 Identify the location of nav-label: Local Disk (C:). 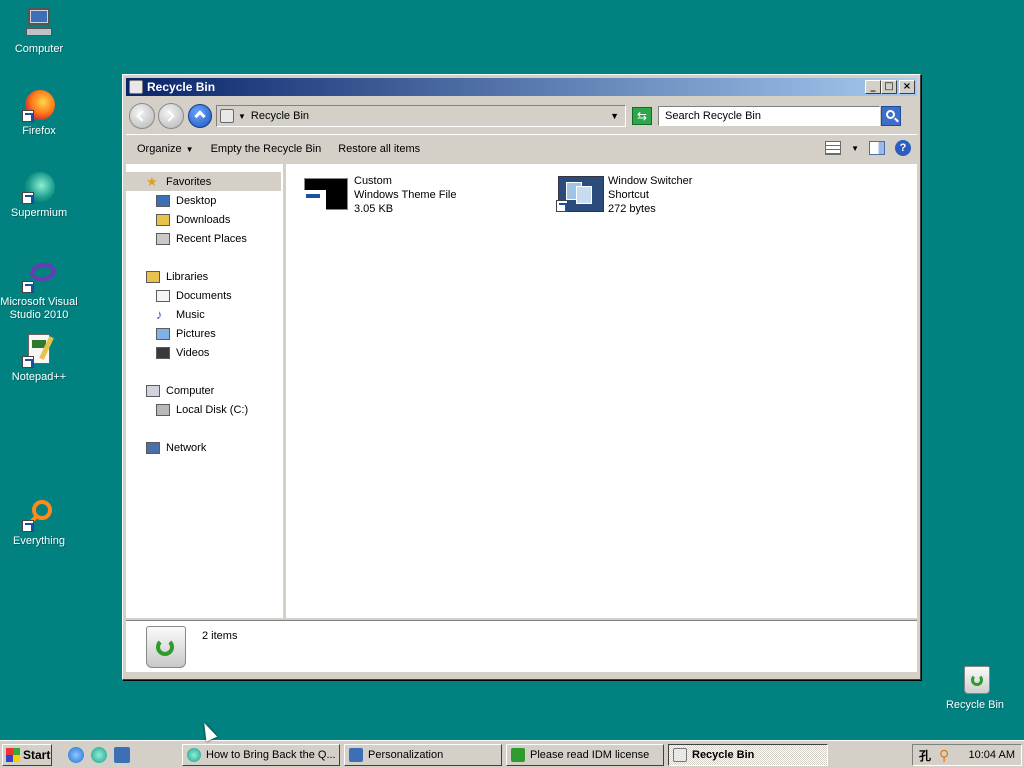
(212, 409).